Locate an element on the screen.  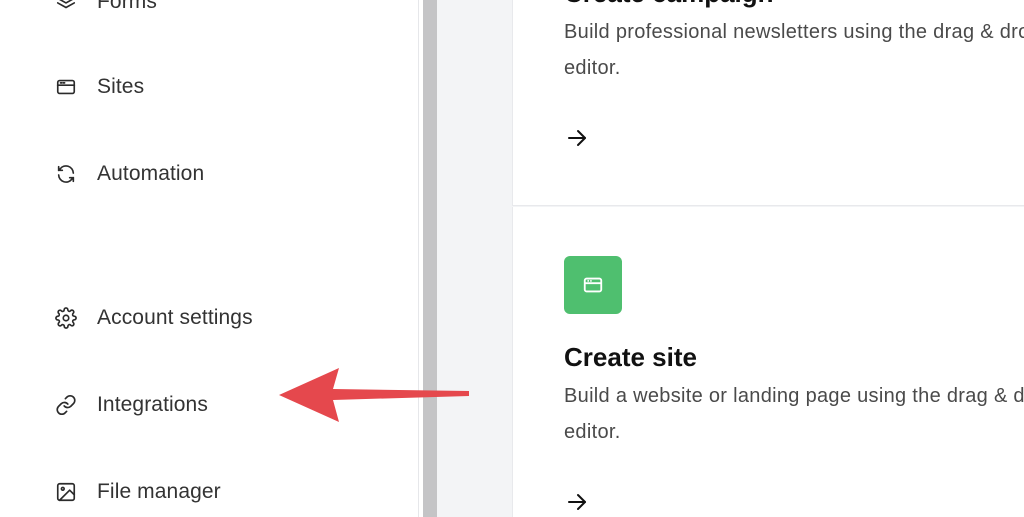
sidebar-item-sites: Sites is located at coordinates (99, 87).